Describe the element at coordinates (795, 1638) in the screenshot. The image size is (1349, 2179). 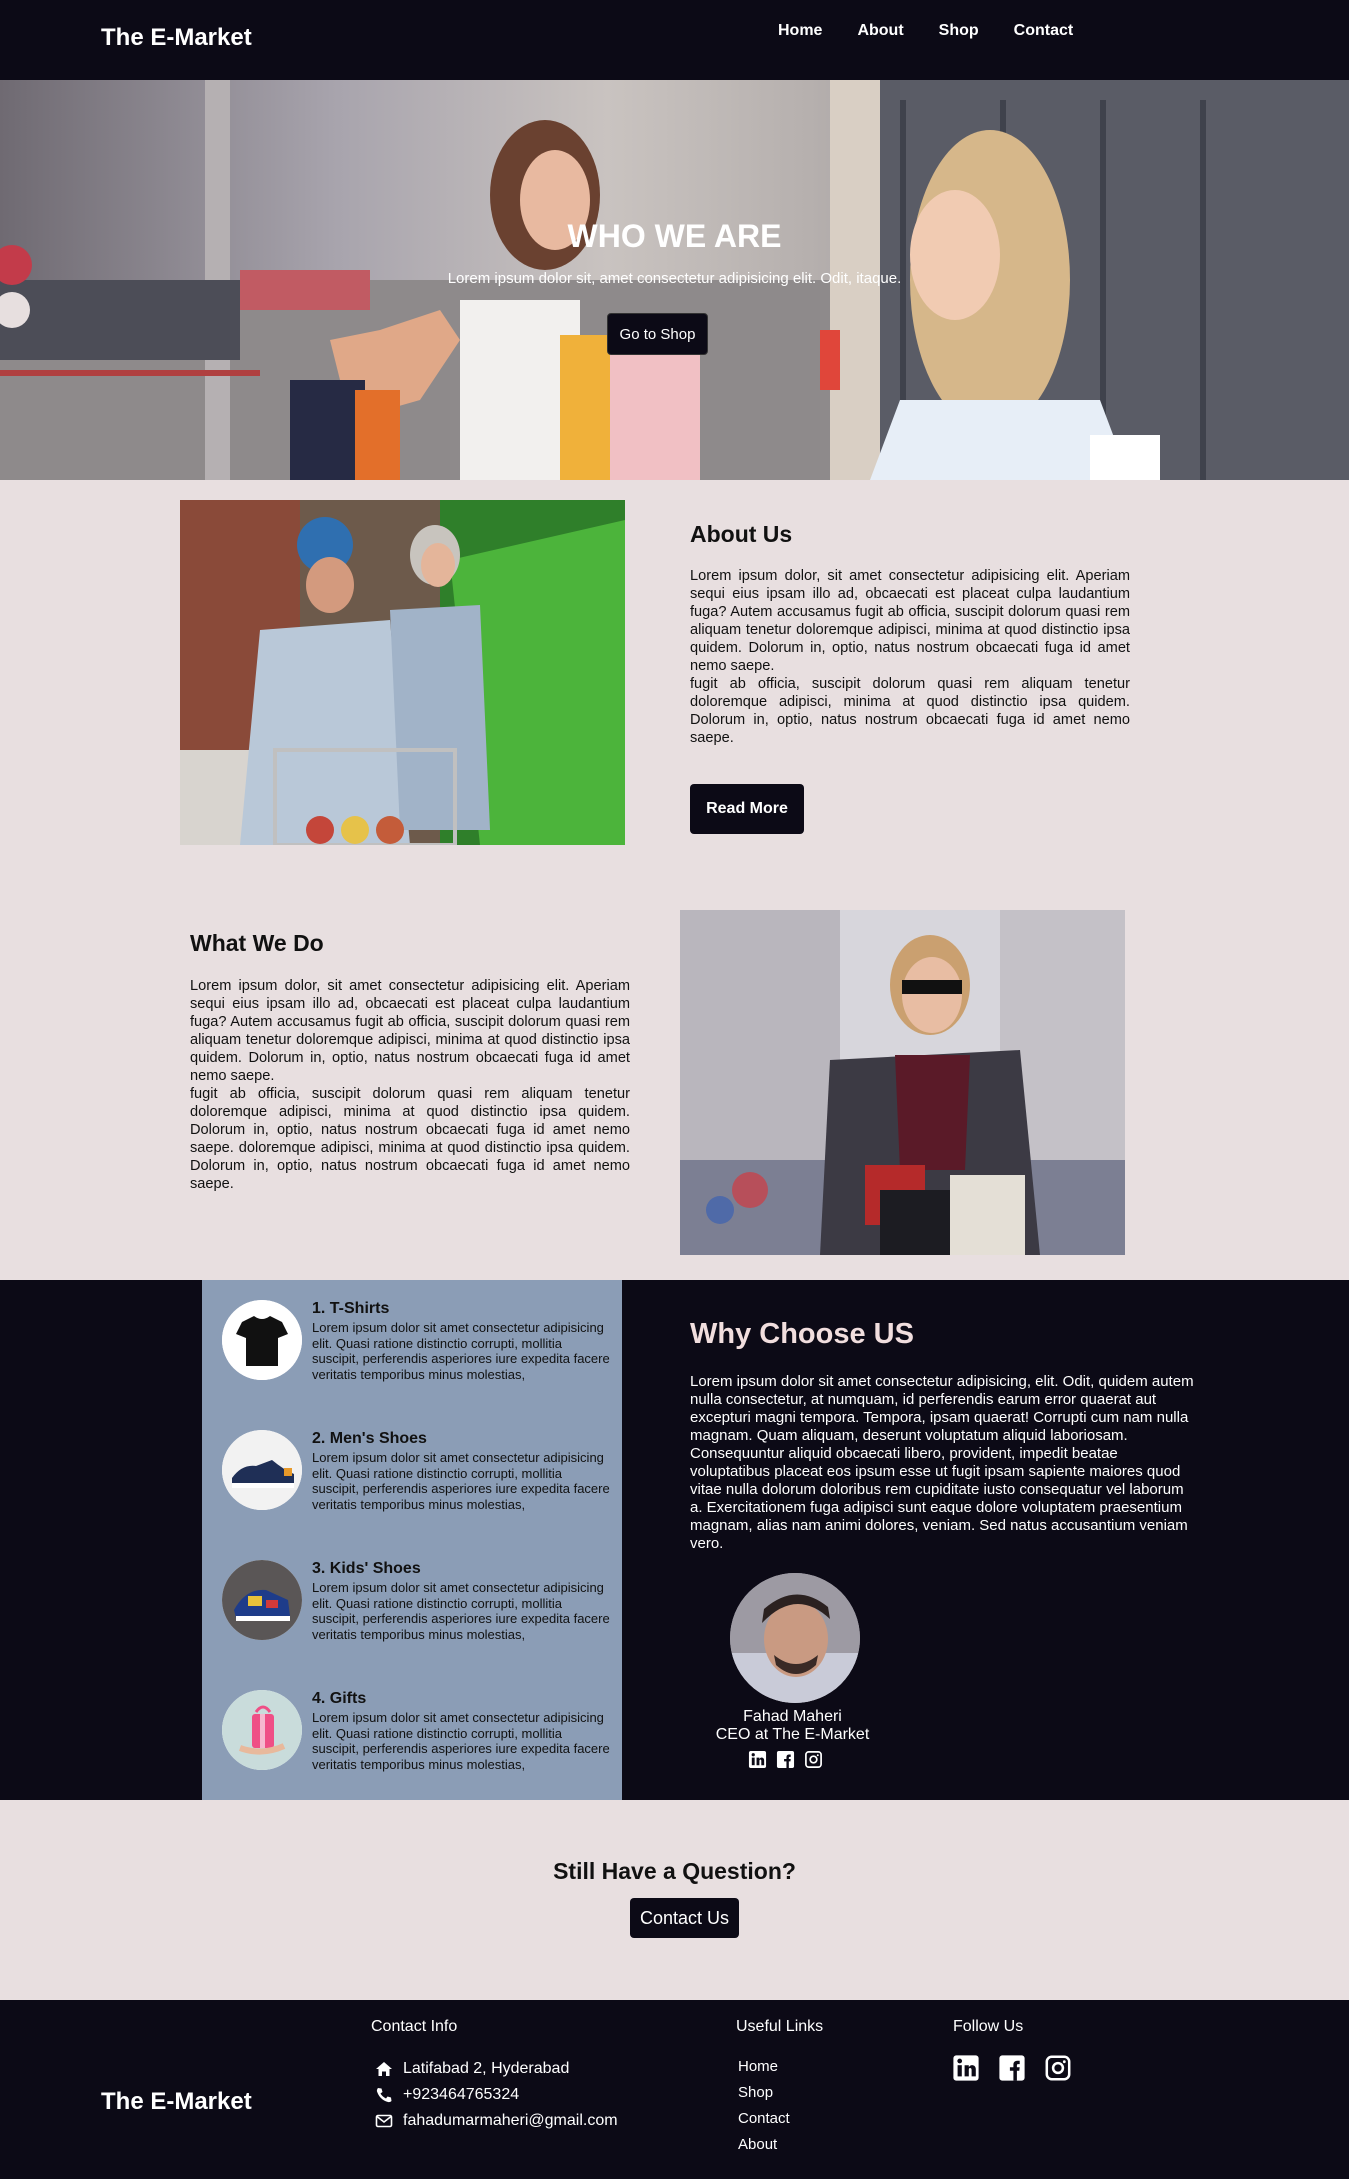
I see `ceo-avatar` at that location.